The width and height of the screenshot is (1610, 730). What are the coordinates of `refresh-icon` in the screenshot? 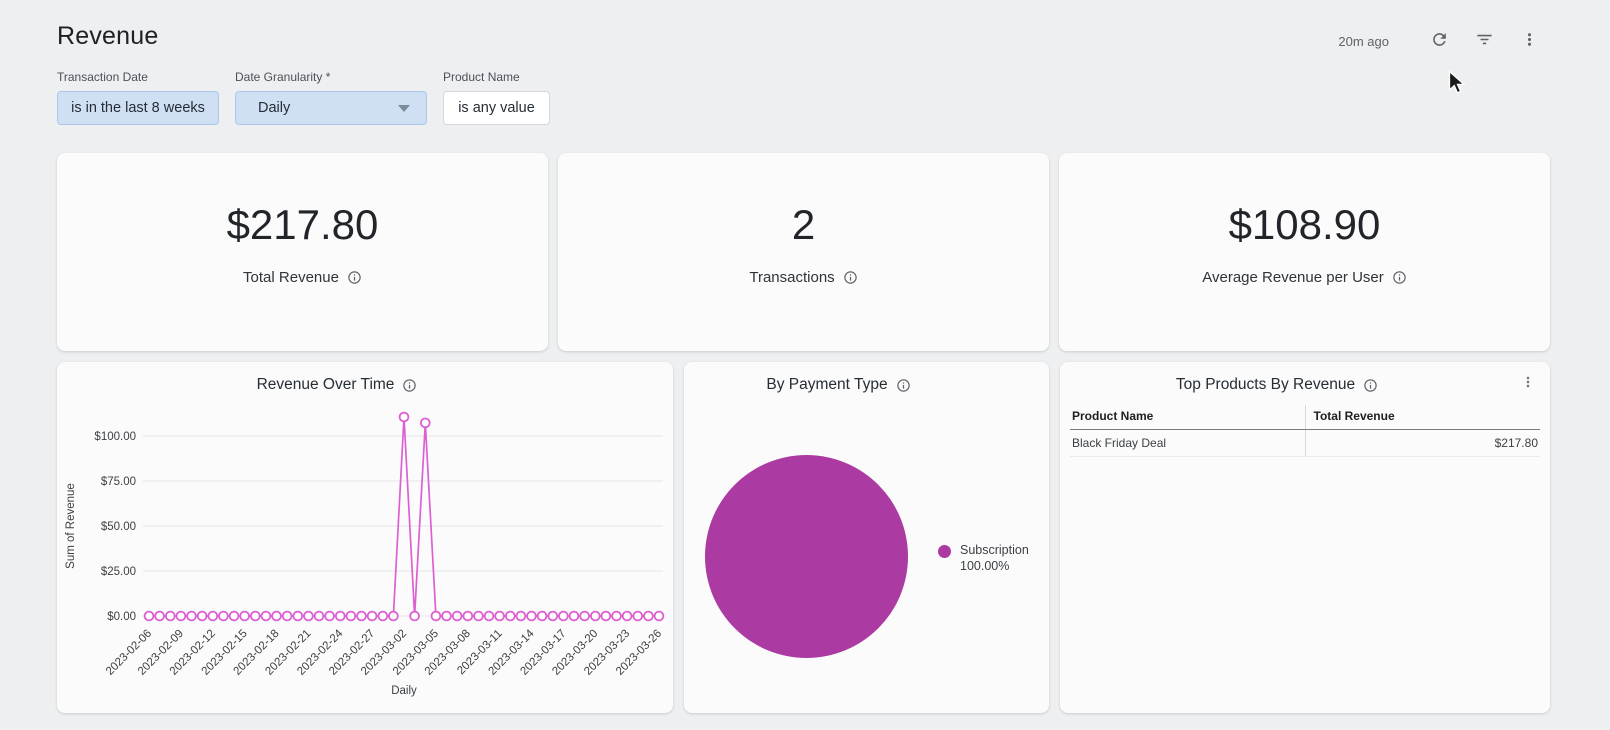 It's located at (1439, 41).